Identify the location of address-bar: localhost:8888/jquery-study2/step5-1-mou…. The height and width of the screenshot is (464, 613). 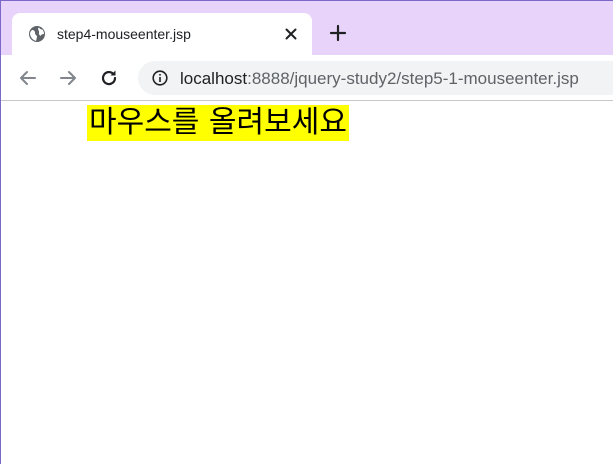
(375, 78).